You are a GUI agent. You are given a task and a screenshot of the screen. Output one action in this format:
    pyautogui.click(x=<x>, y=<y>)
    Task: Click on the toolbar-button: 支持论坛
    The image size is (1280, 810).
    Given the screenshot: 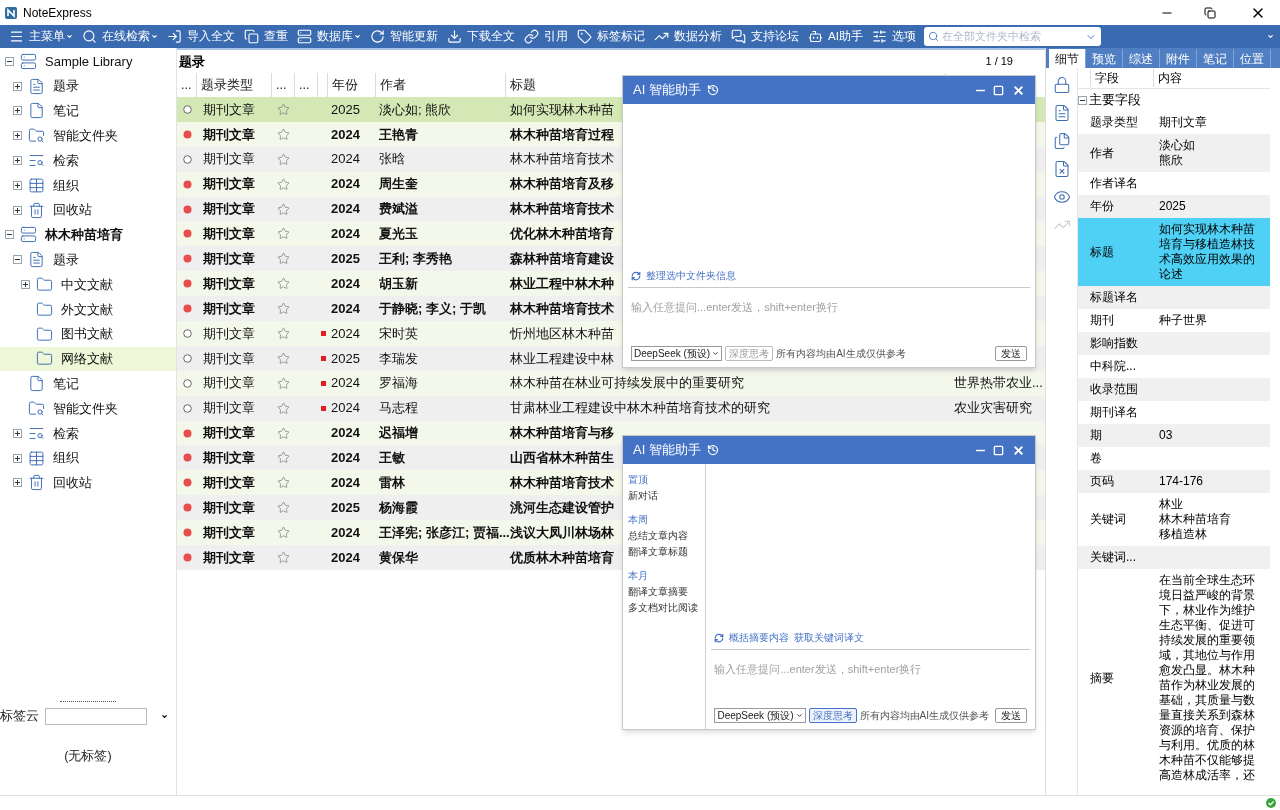 What is the action you would take?
    pyautogui.click(x=766, y=36)
    